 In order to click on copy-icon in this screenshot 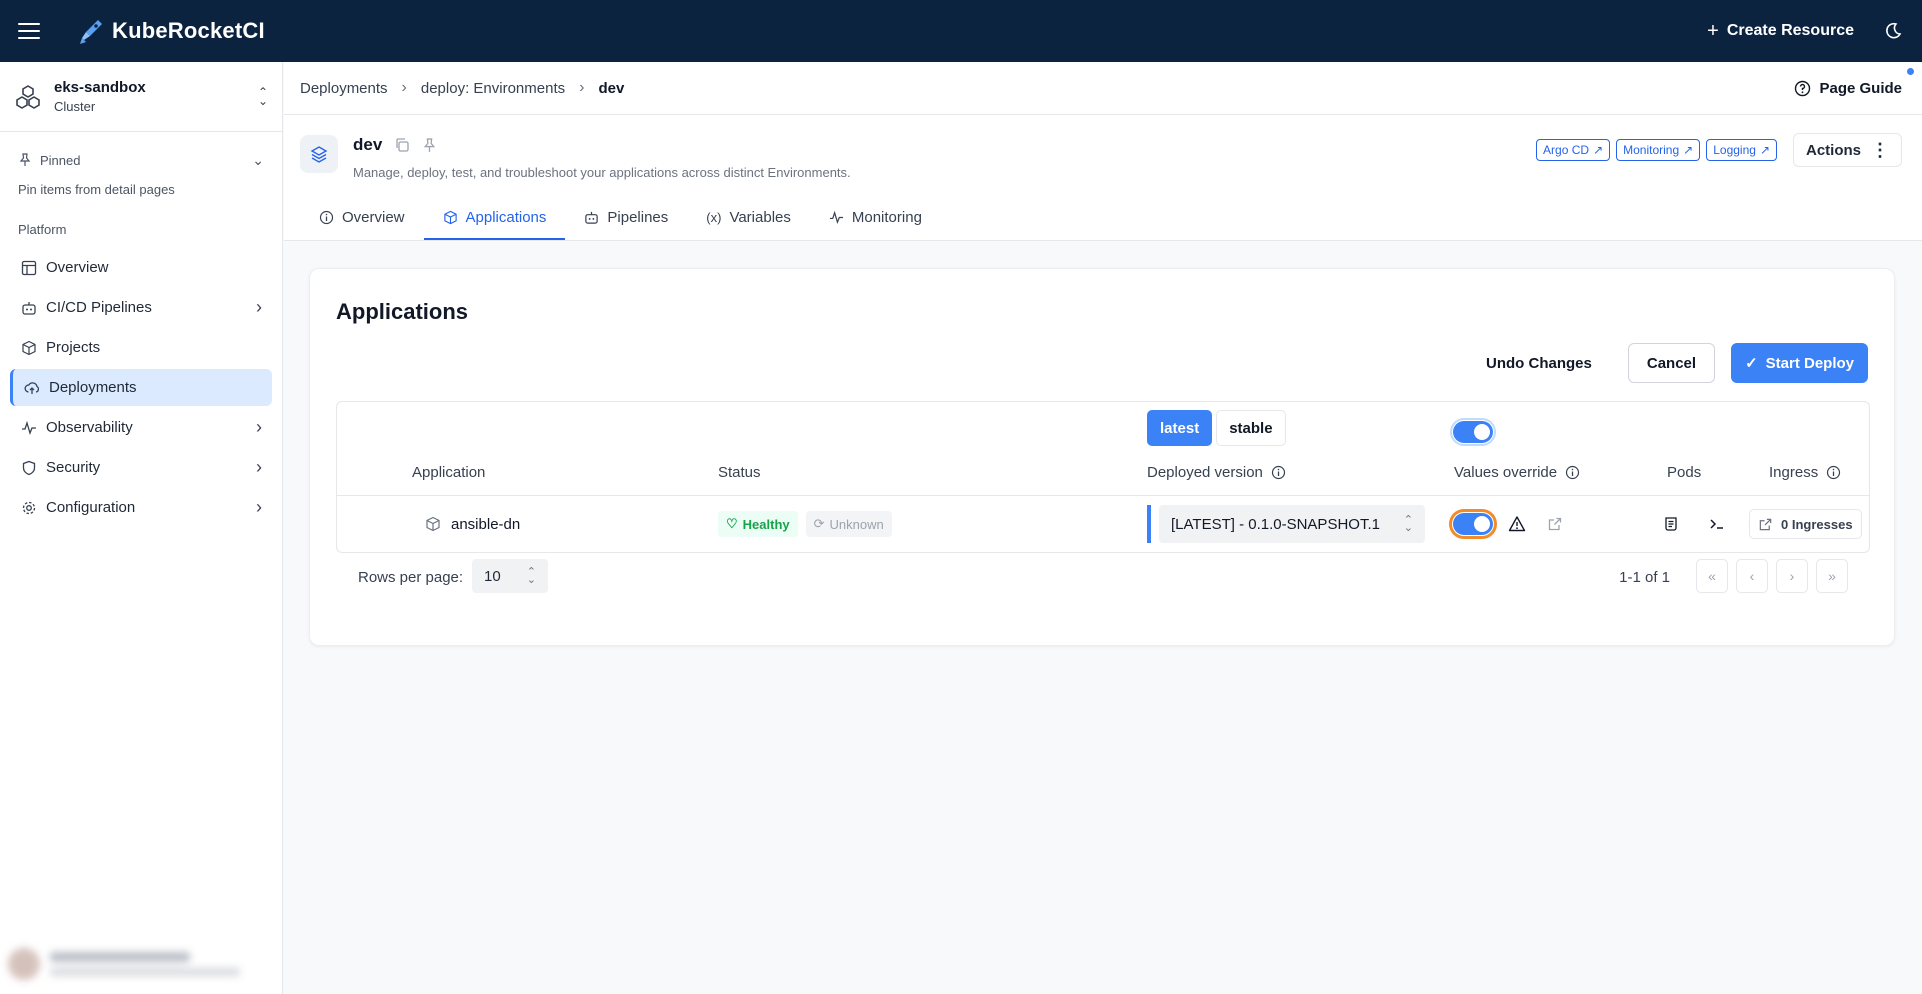, I will do `click(402, 145)`.